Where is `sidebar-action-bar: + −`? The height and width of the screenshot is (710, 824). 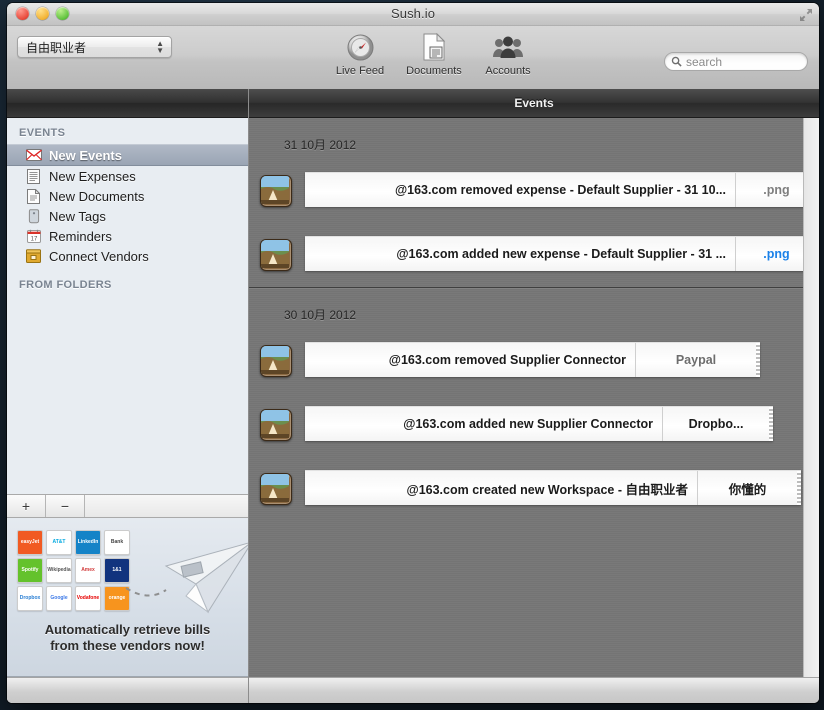
sidebar-action-bar: + − is located at coordinates (127, 506).